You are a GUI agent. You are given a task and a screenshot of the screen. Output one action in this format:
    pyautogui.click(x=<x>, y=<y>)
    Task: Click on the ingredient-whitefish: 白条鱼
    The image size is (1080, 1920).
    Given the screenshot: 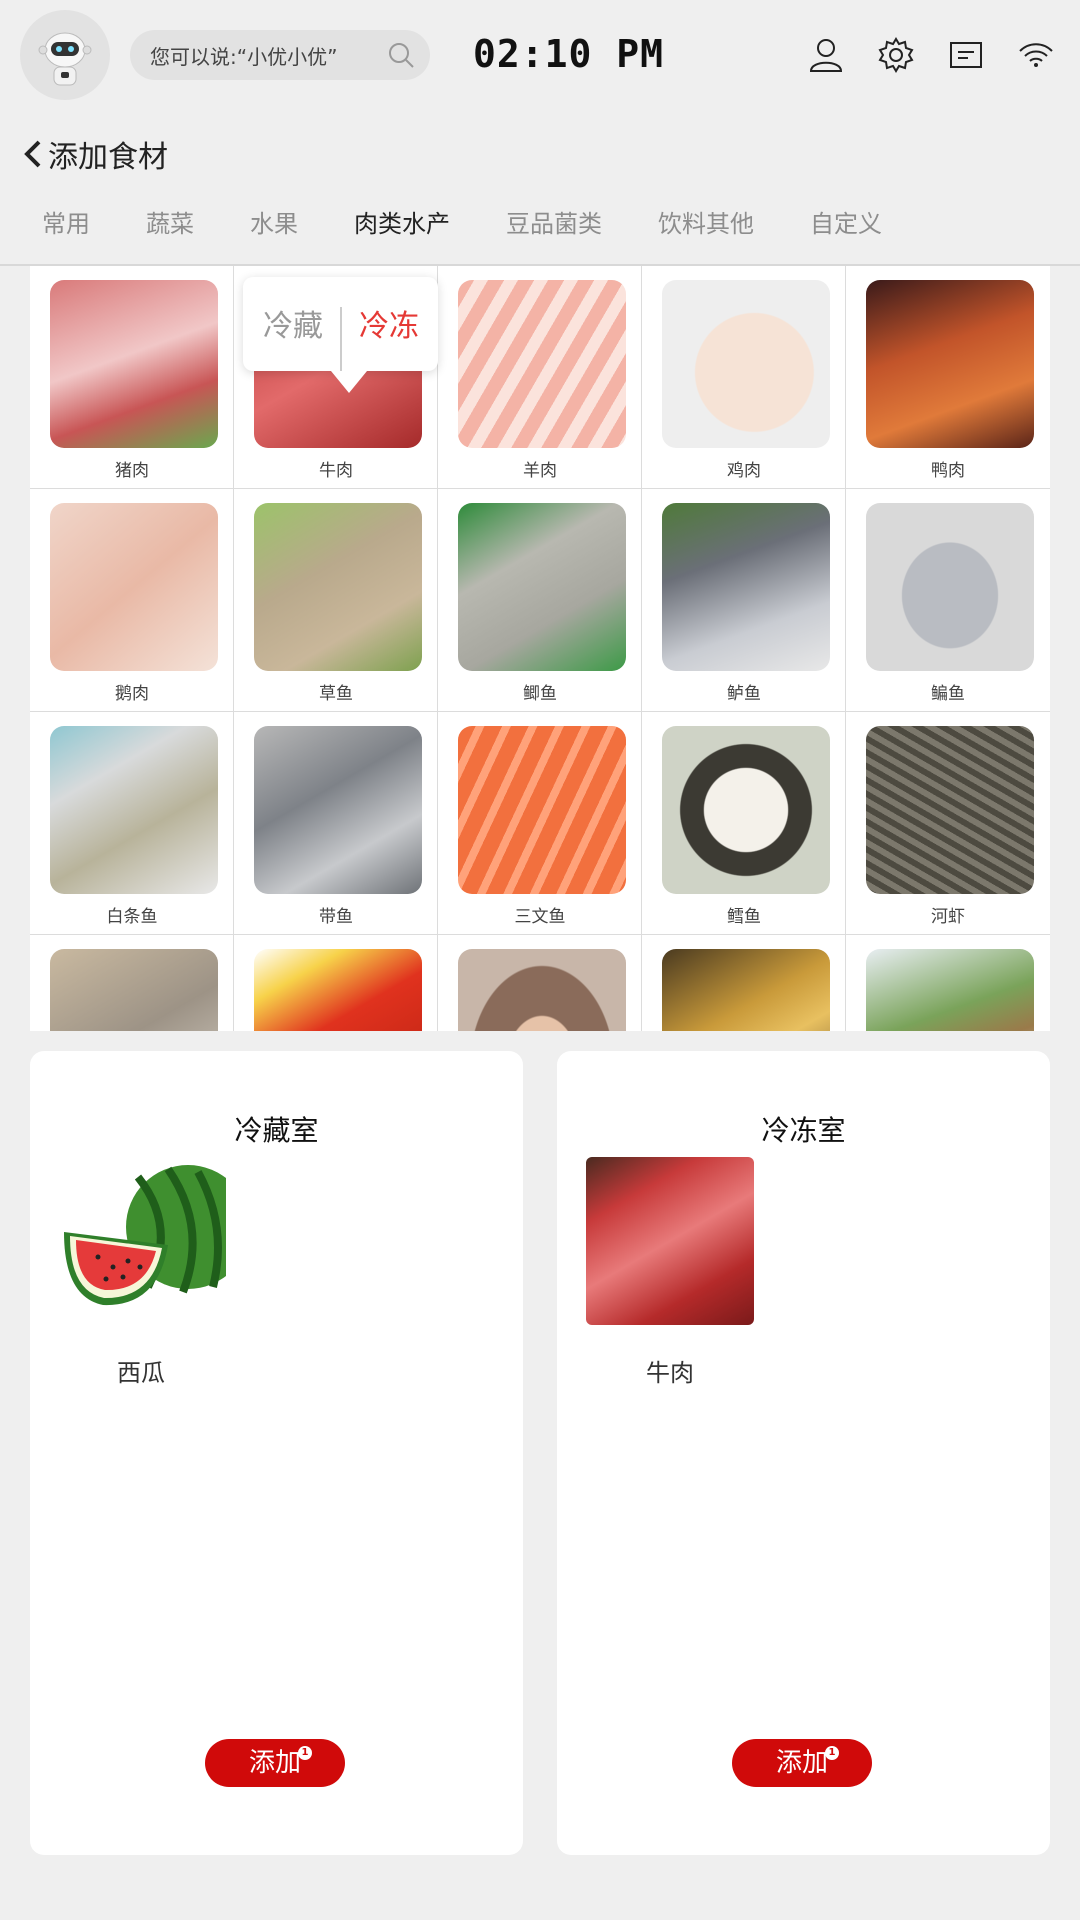 What is the action you would take?
    pyautogui.click(x=132, y=823)
    